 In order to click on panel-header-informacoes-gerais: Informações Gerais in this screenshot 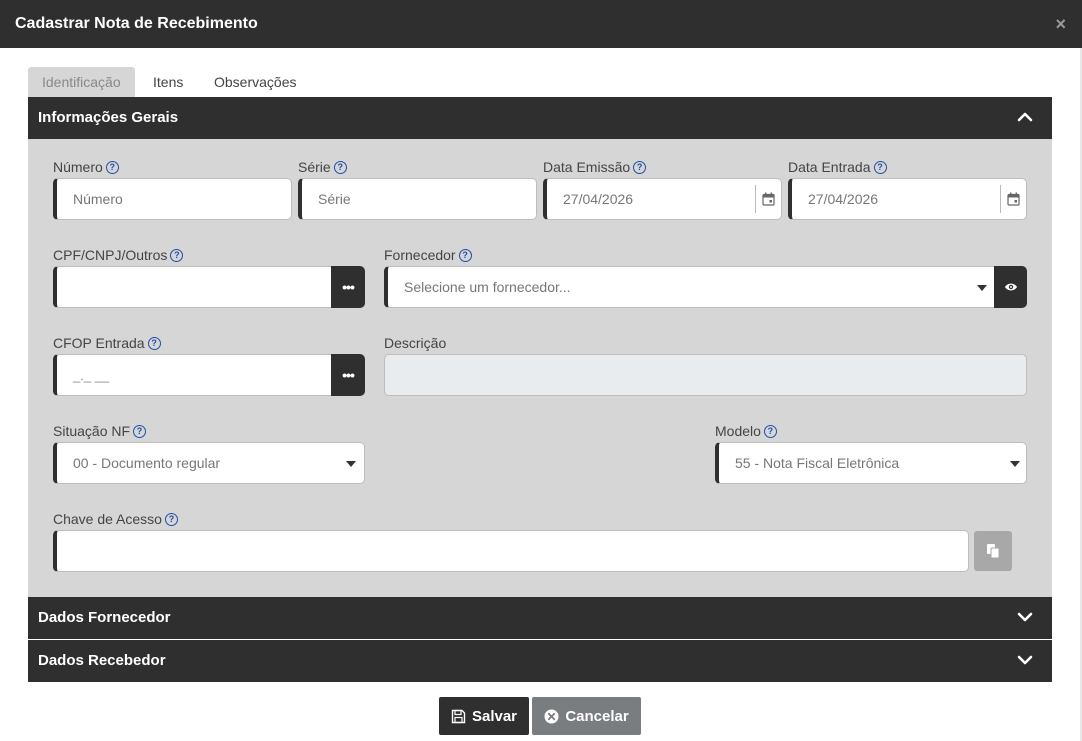, I will do `click(540, 118)`.